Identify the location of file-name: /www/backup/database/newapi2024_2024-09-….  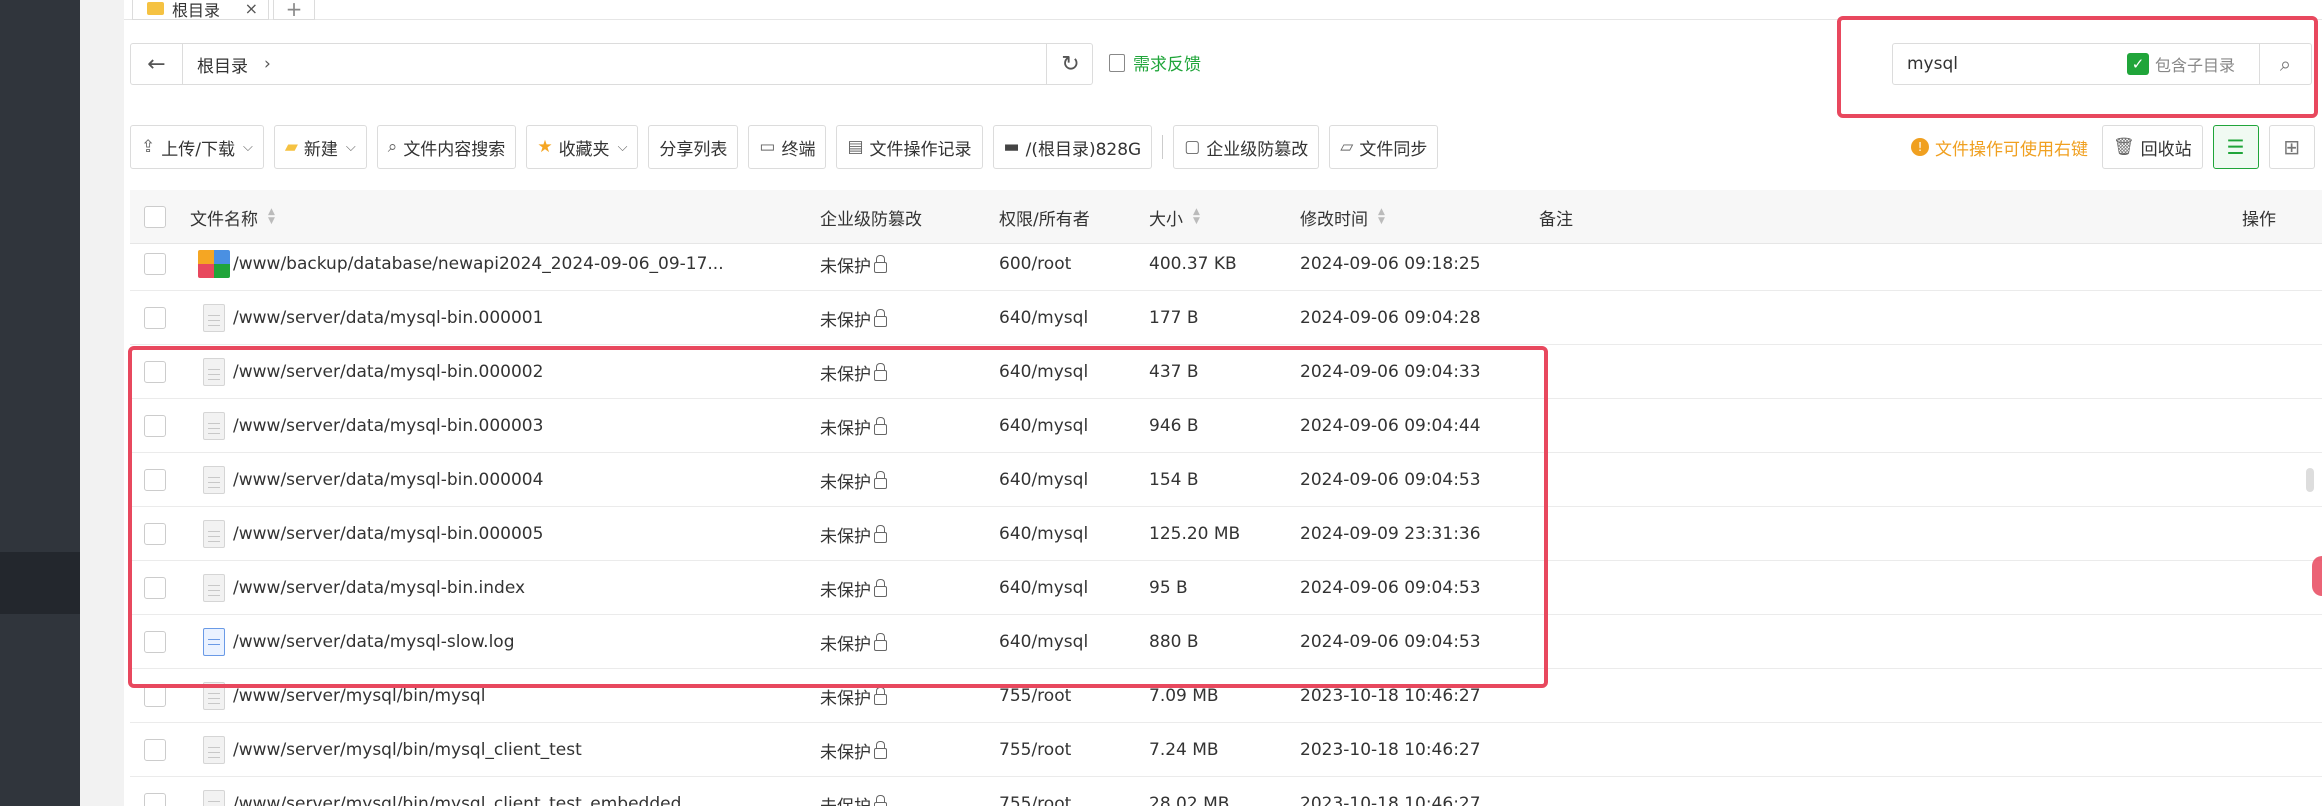
(478, 264).